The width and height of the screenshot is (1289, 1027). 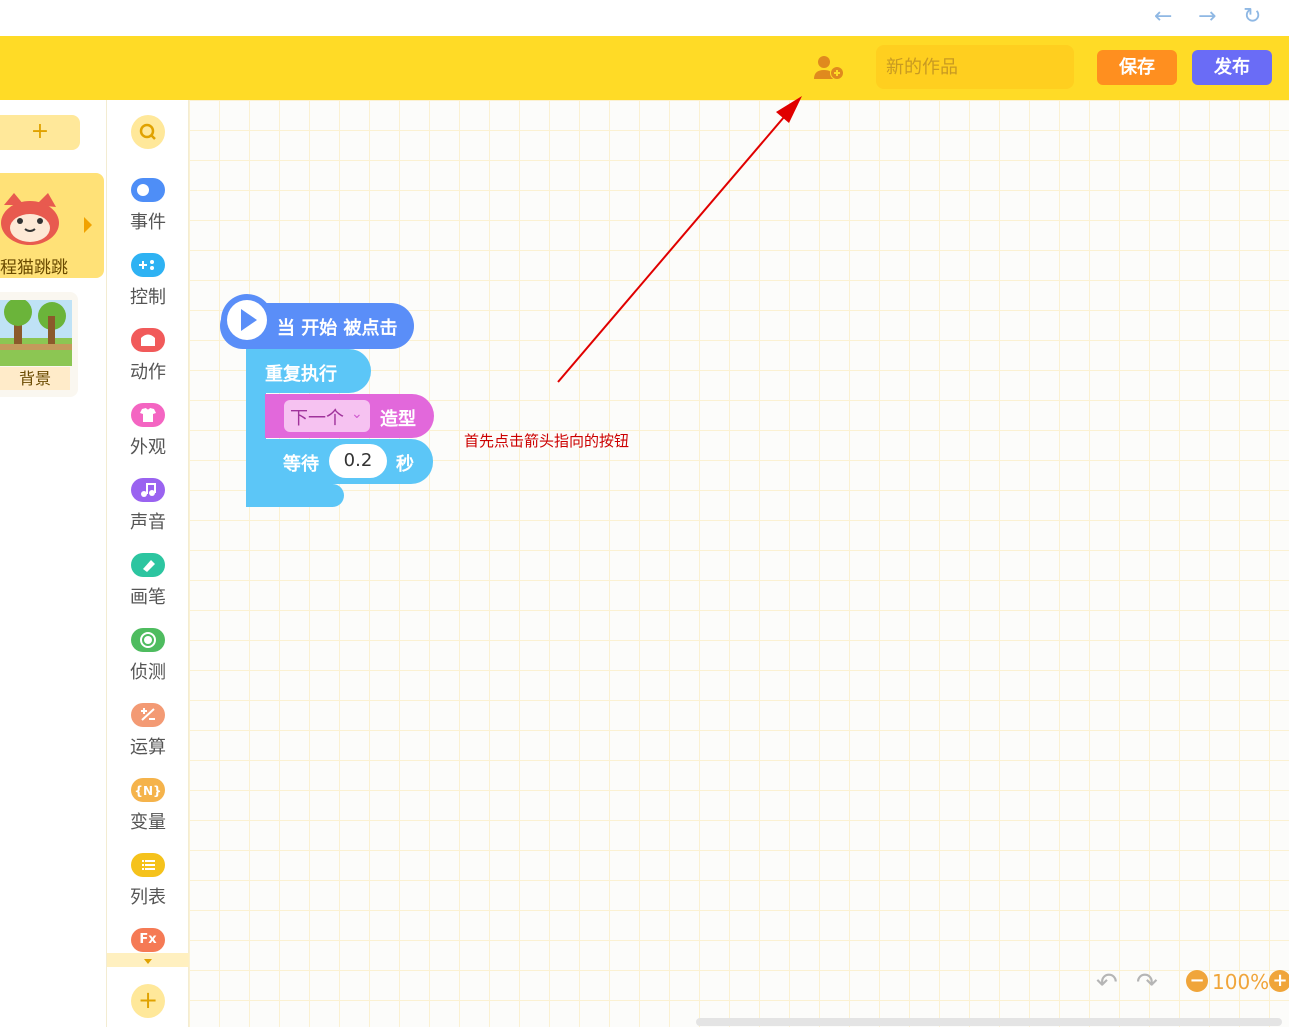 What do you see at coordinates (148, 265) in the screenshot?
I see `gamepad-icon` at bounding box center [148, 265].